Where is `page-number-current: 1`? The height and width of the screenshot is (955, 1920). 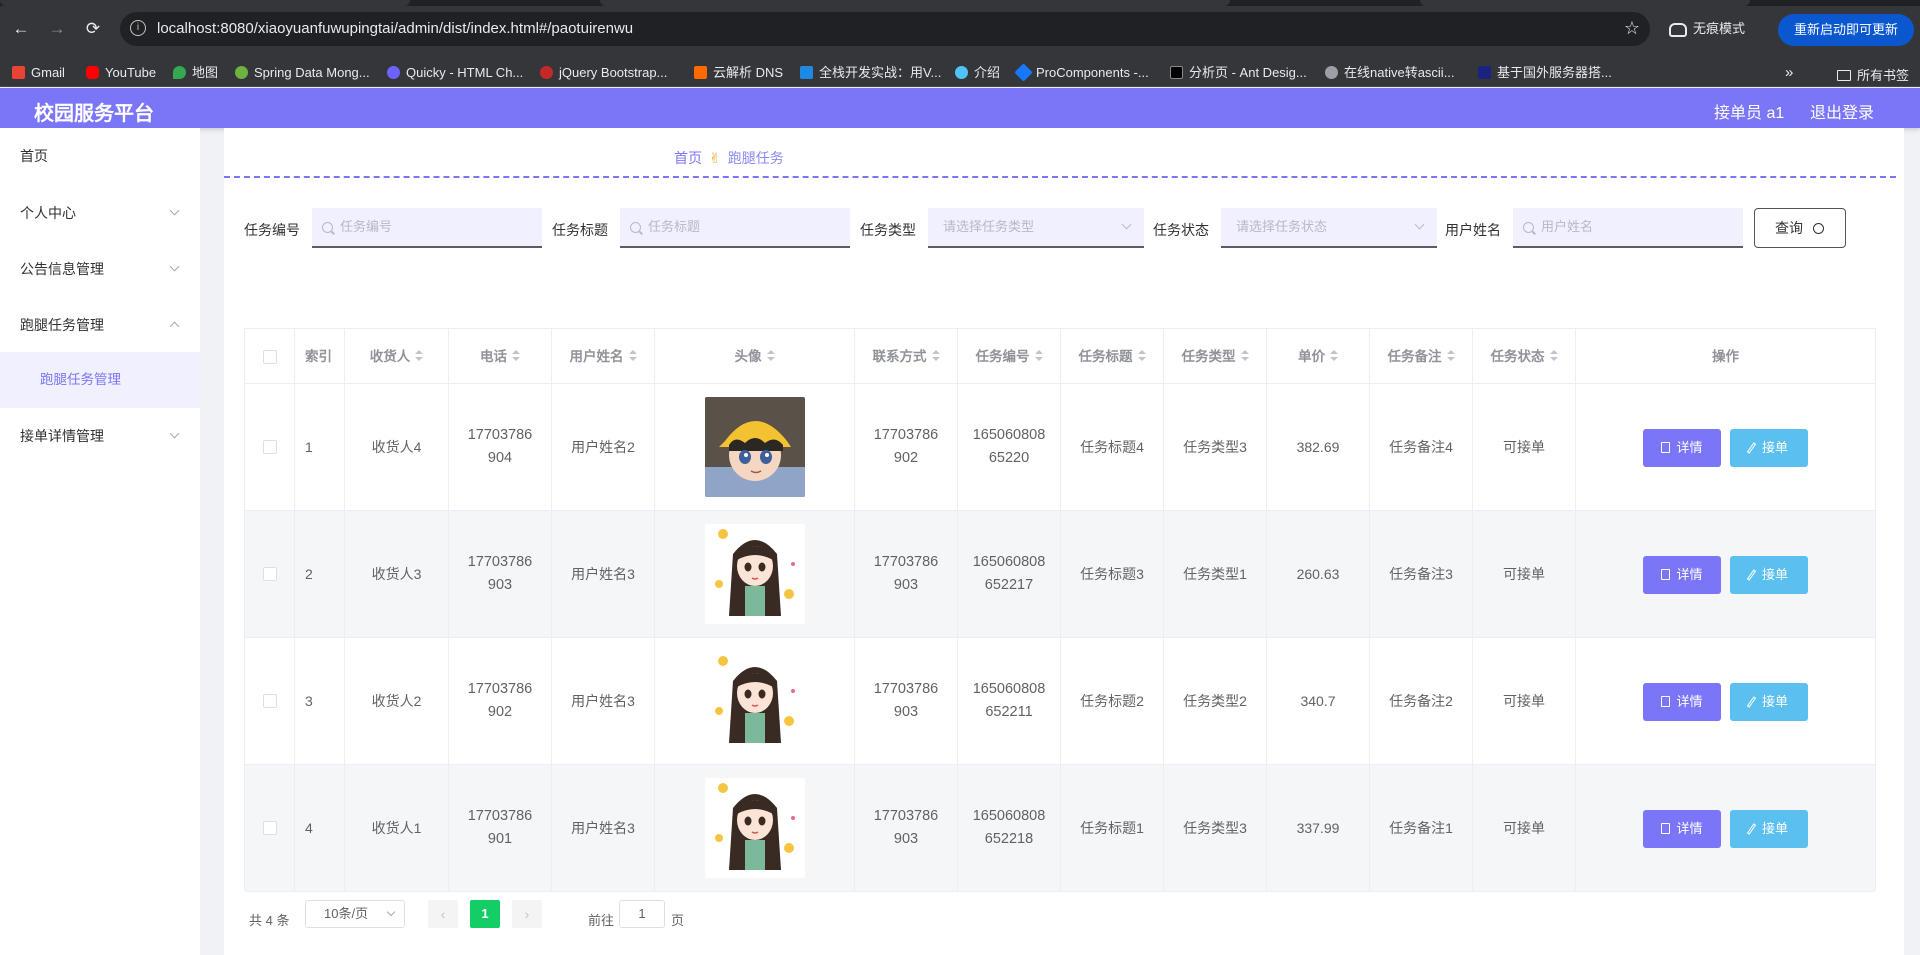 page-number-current: 1 is located at coordinates (485, 914).